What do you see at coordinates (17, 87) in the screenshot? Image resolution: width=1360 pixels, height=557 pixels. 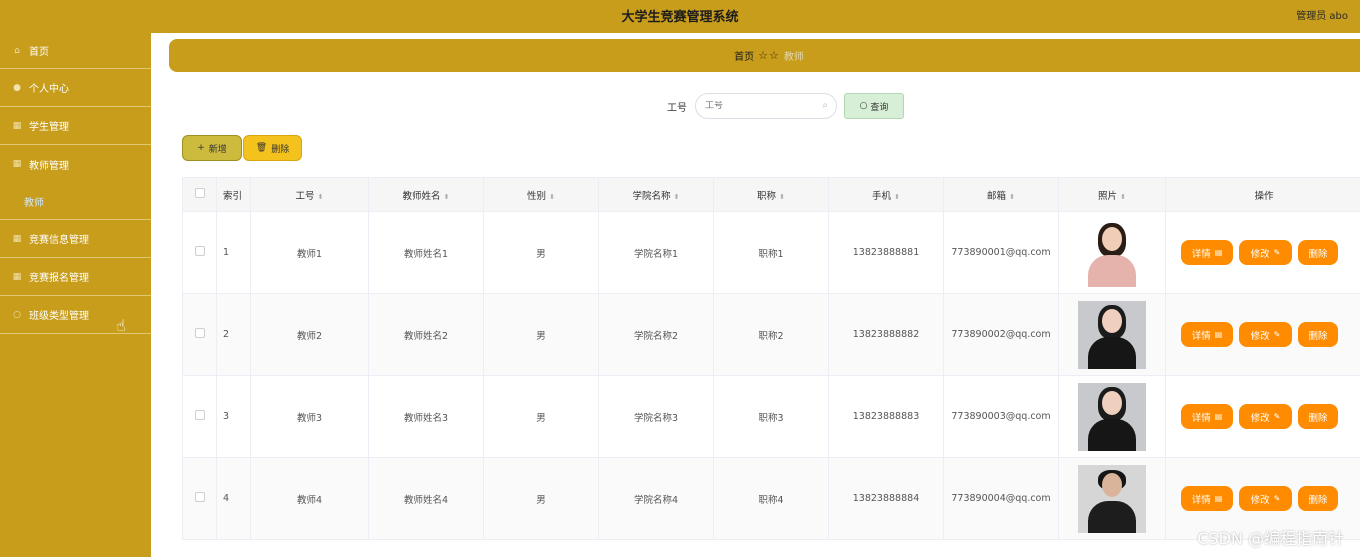 I see `user-icon: ●` at bounding box center [17, 87].